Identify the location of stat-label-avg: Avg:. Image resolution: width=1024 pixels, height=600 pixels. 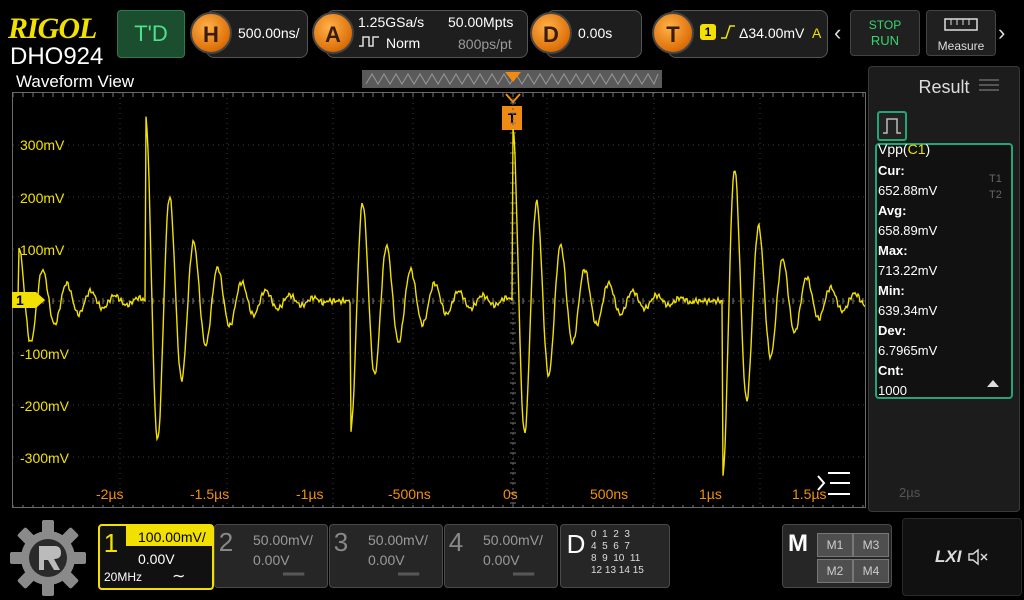
(892, 210).